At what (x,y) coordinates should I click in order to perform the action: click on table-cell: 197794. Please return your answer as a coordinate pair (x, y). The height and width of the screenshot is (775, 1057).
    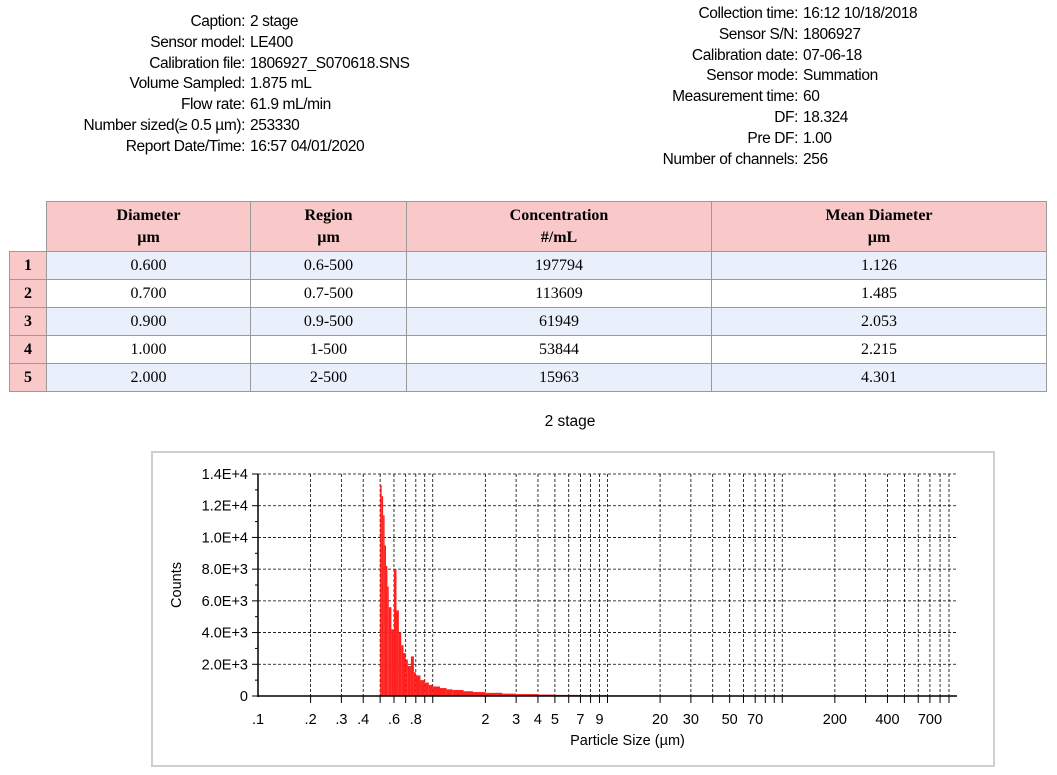
    Looking at the image, I should click on (559, 265).